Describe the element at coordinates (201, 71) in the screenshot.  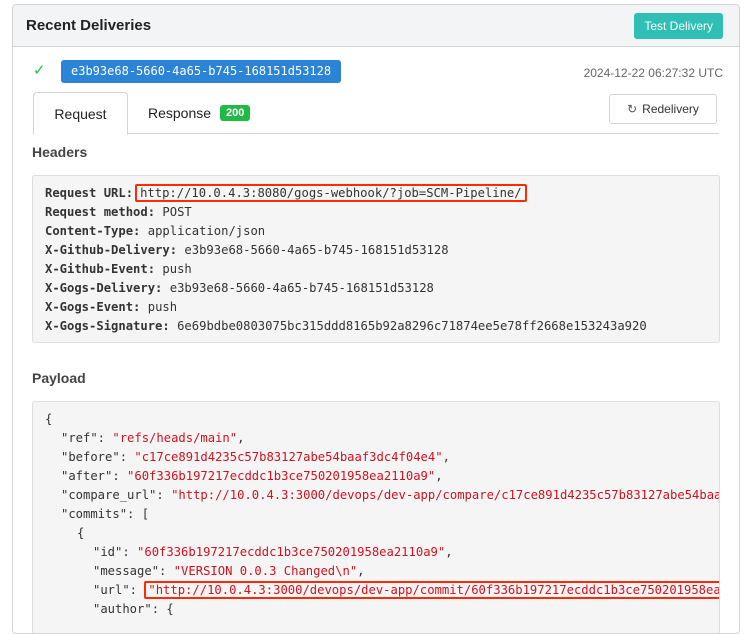
I see `delivery-uuid-label: e3b93e68-5660-4a65-b745-168151d53128` at that location.